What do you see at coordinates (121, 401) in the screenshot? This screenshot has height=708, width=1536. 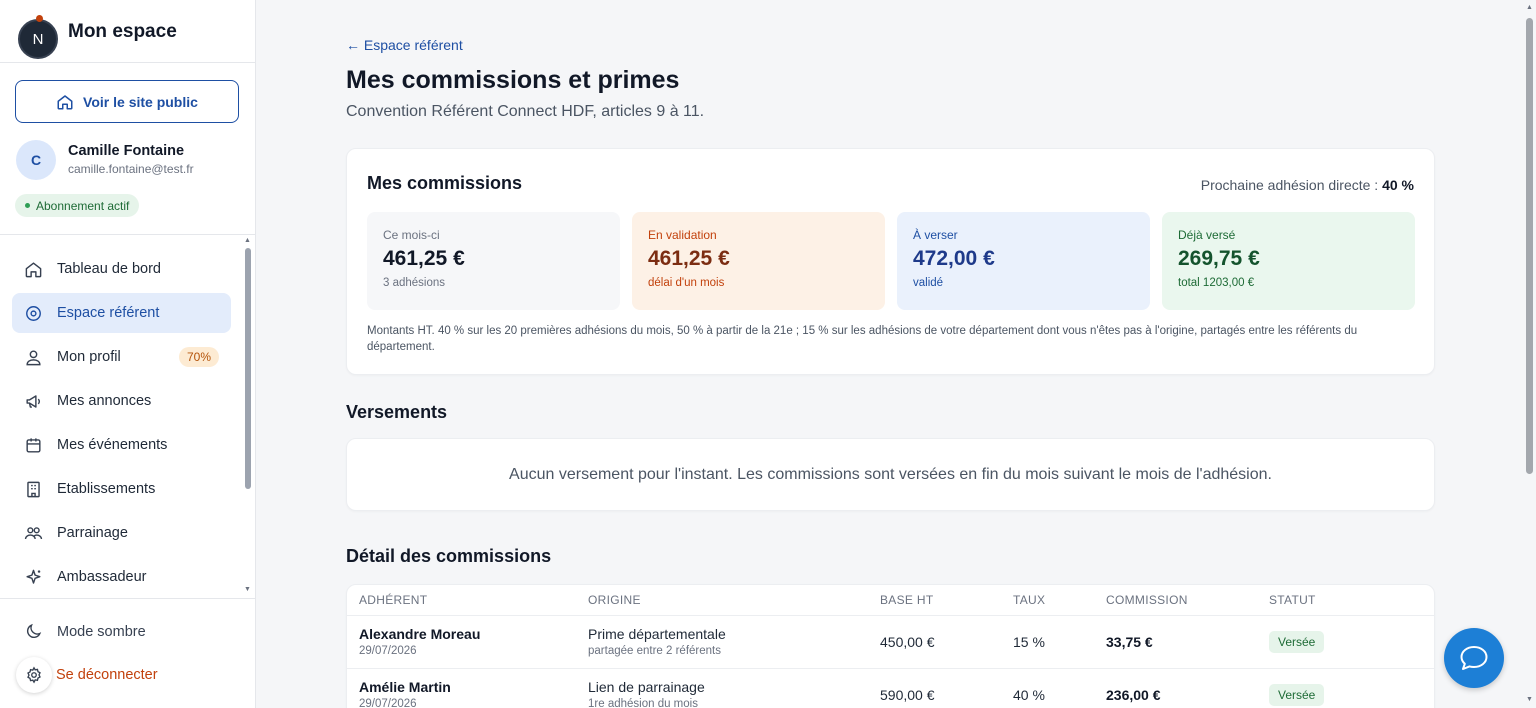 I see `sidebar-item-announcements: Mes annonces` at bounding box center [121, 401].